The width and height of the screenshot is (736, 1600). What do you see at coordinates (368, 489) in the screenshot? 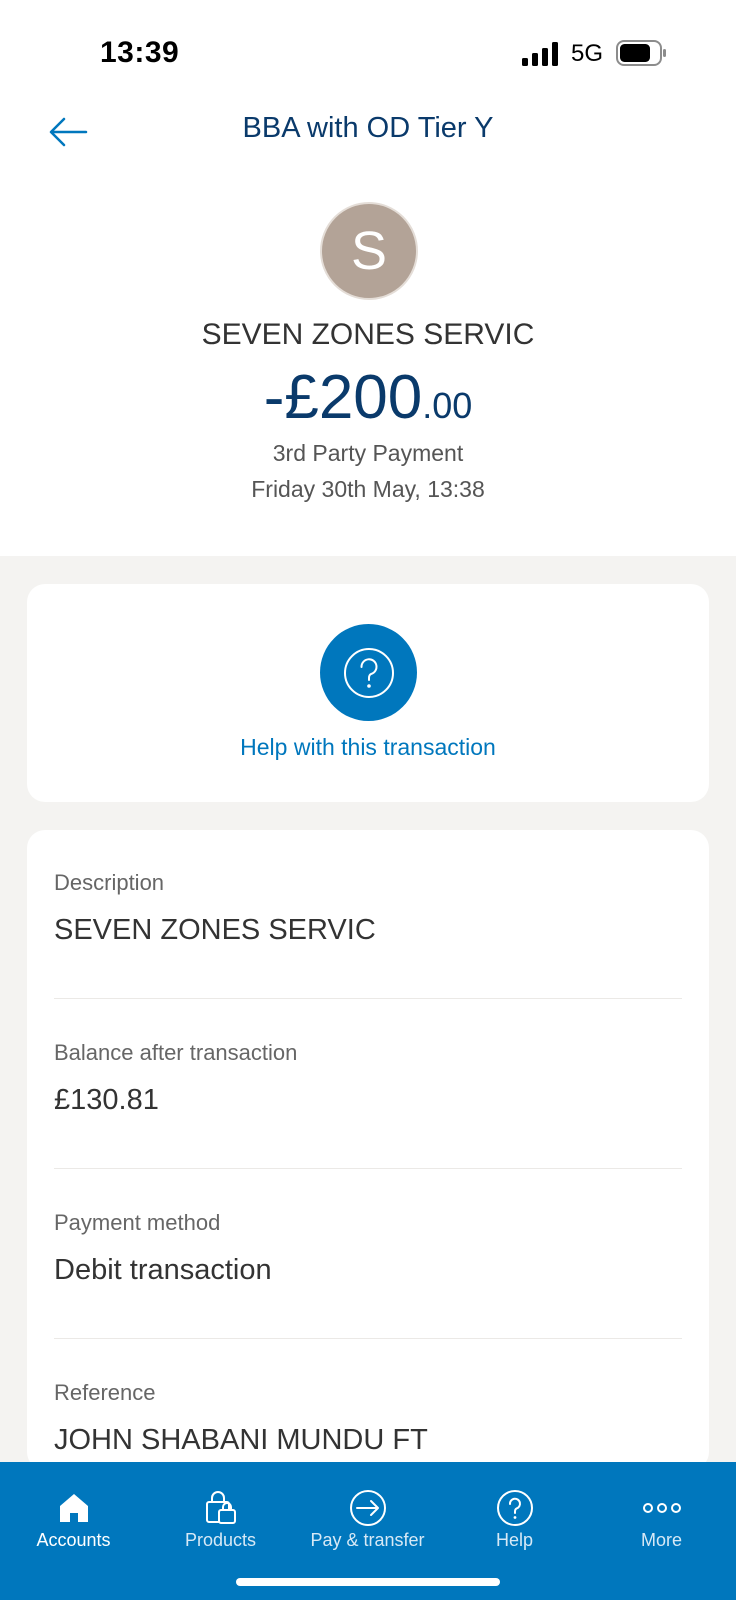
I see `transaction-date: Friday 30th May, 13:38` at bounding box center [368, 489].